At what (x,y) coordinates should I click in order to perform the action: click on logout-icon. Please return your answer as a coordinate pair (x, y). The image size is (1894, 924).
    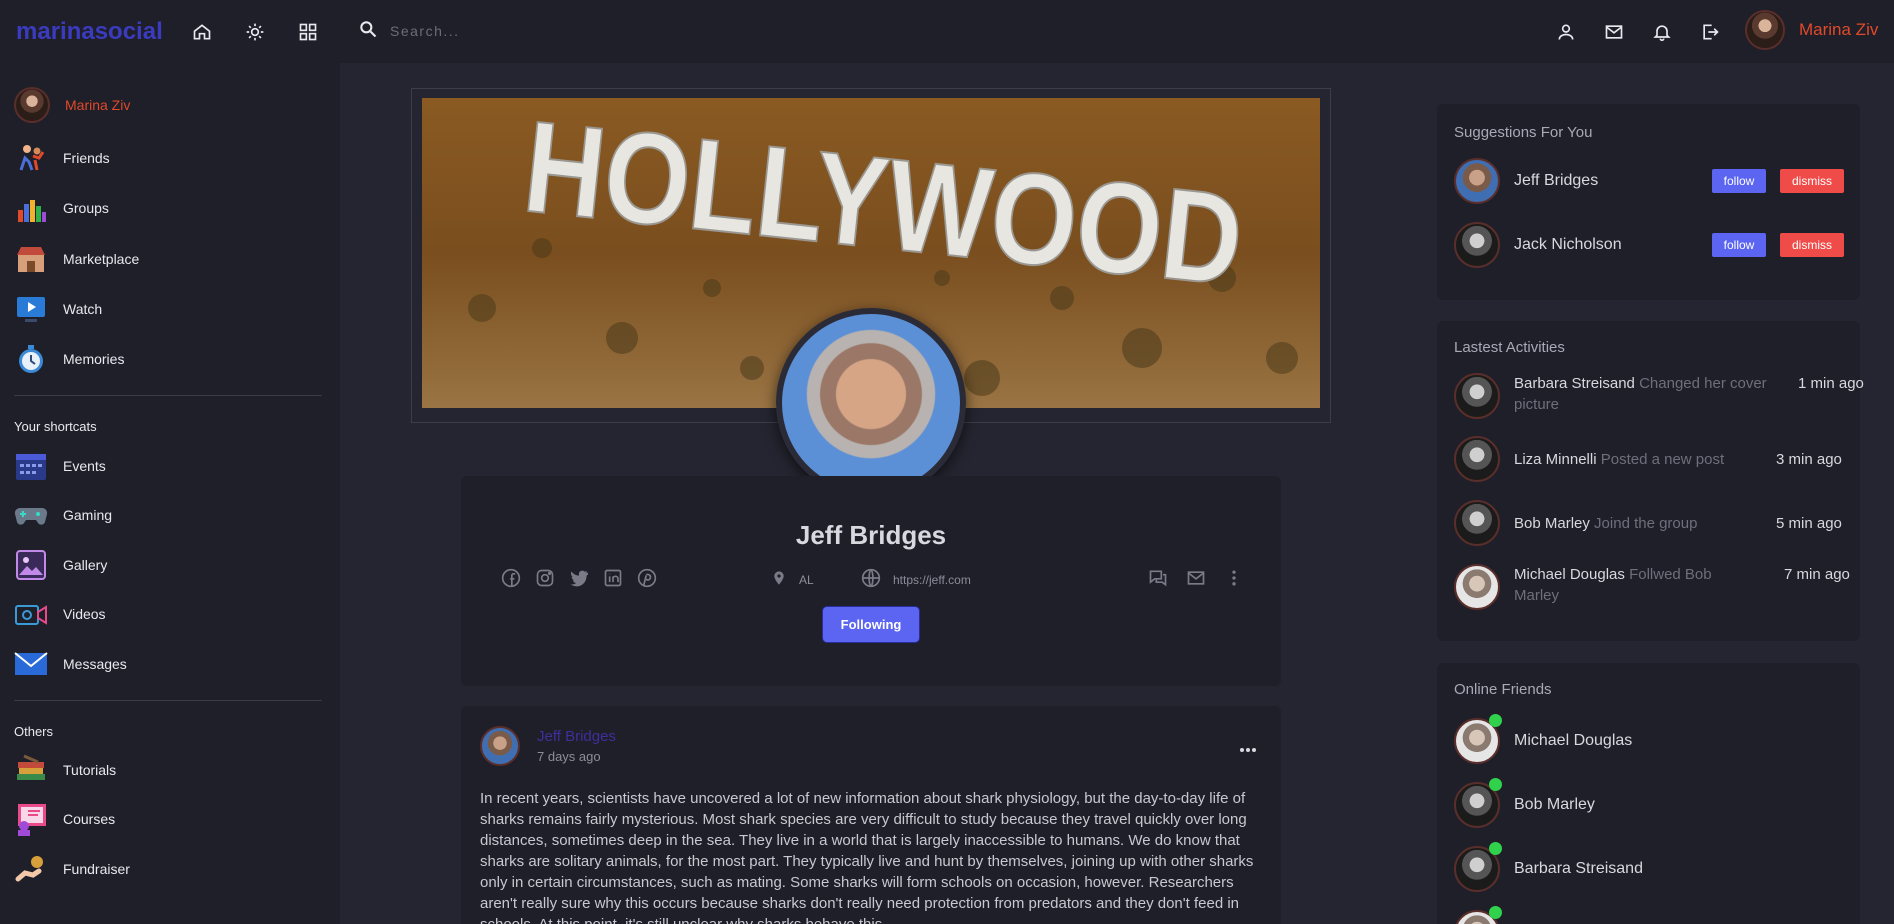
    Looking at the image, I should click on (1710, 32).